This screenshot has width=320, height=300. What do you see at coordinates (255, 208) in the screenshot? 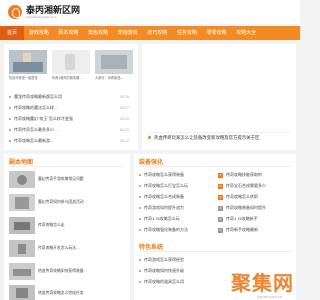
I see `list-item: 4 传奇攻略装备如何提升` at bounding box center [255, 208].